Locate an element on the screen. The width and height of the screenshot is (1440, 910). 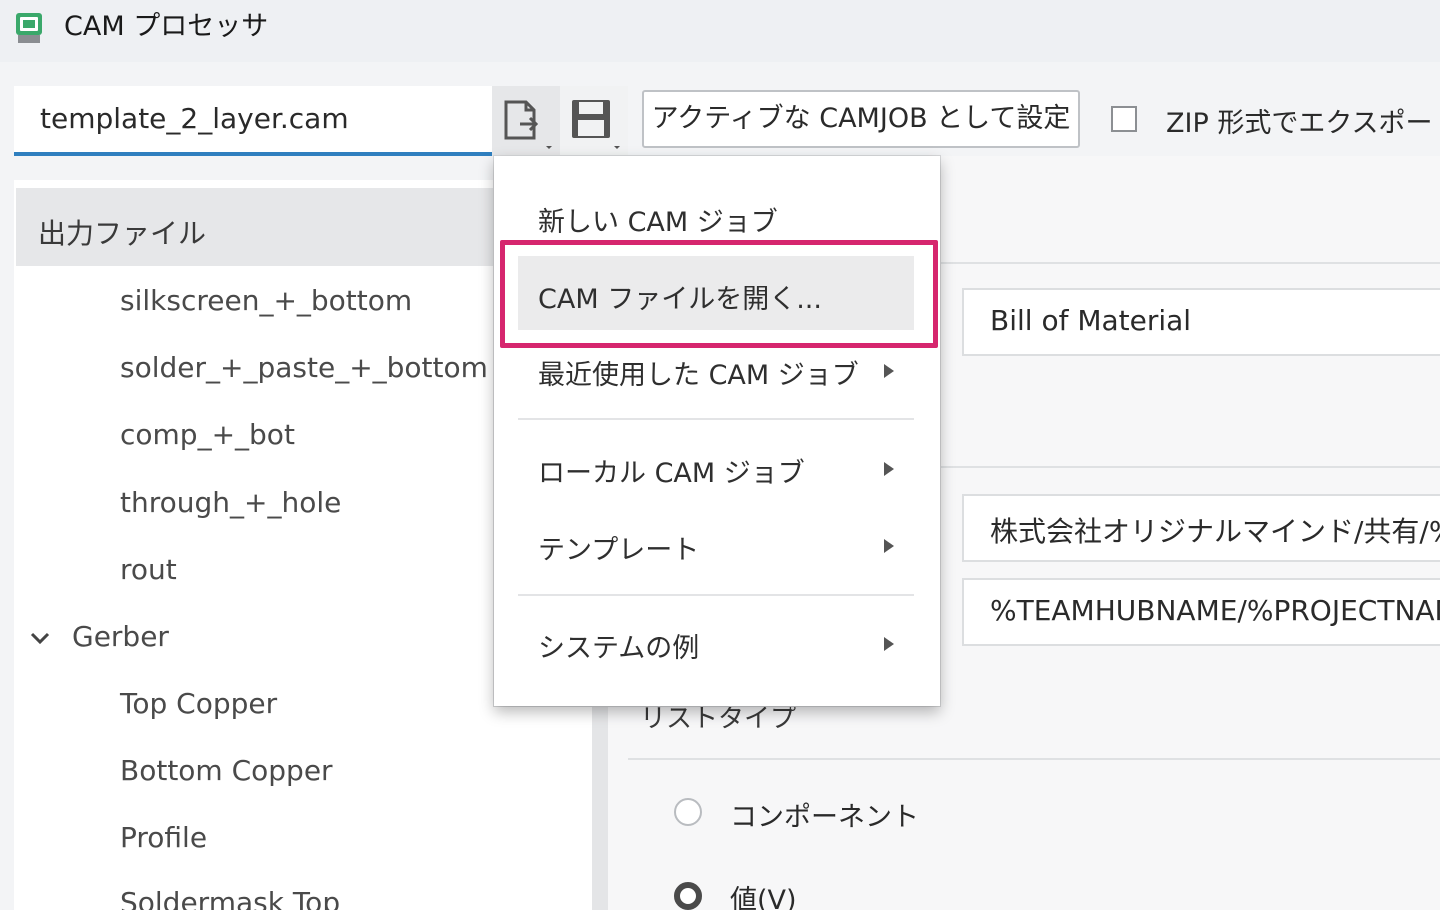
menu-item-system-examples: システムの例 is located at coordinates (618, 645).